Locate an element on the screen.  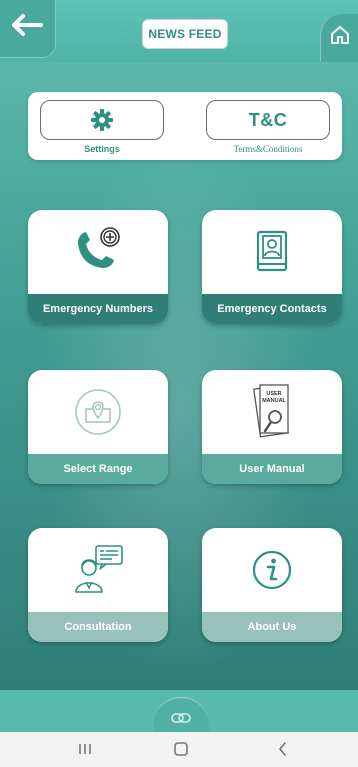
gear-icon is located at coordinates (102, 120).